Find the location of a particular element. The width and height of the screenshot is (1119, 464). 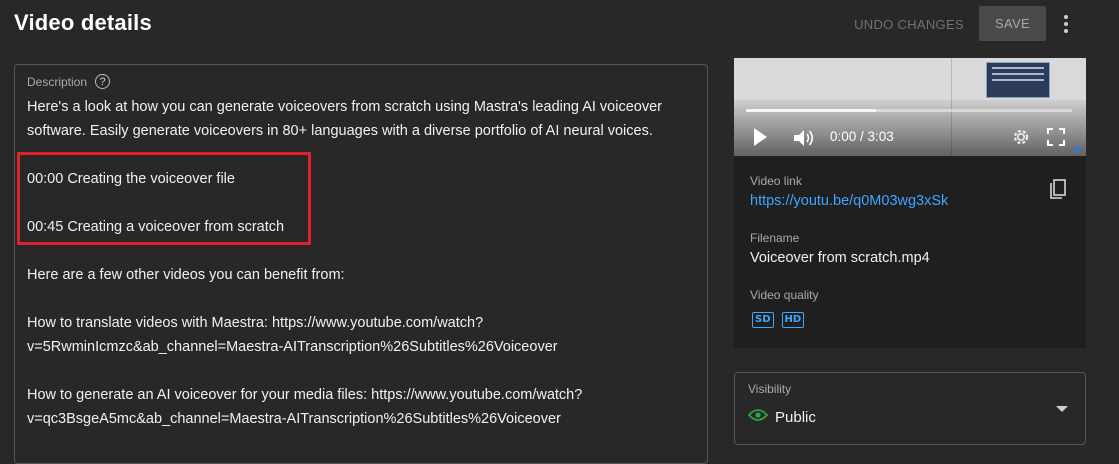

copy-icon is located at coordinates (1058, 190).